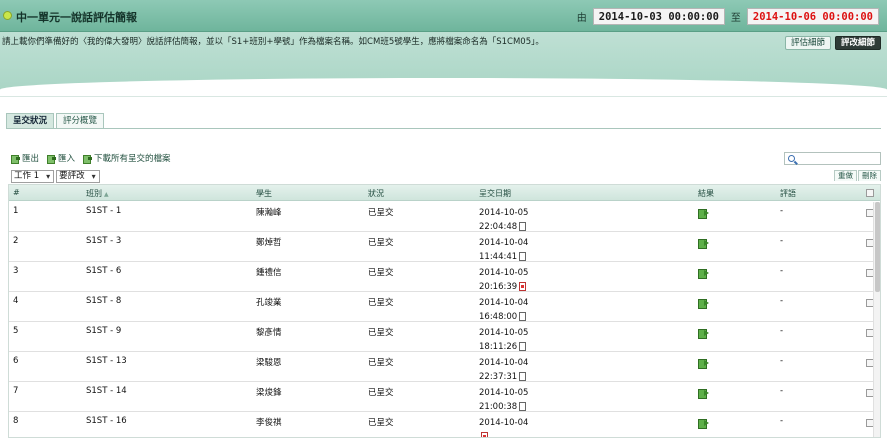 The image size is (887, 438). Describe the element at coordinates (444, 278) in the screenshot. I see `table-row: 3 S1ST - 6 鍾禮信 已呈交 2014-10-05 20:16:39 -` at that location.